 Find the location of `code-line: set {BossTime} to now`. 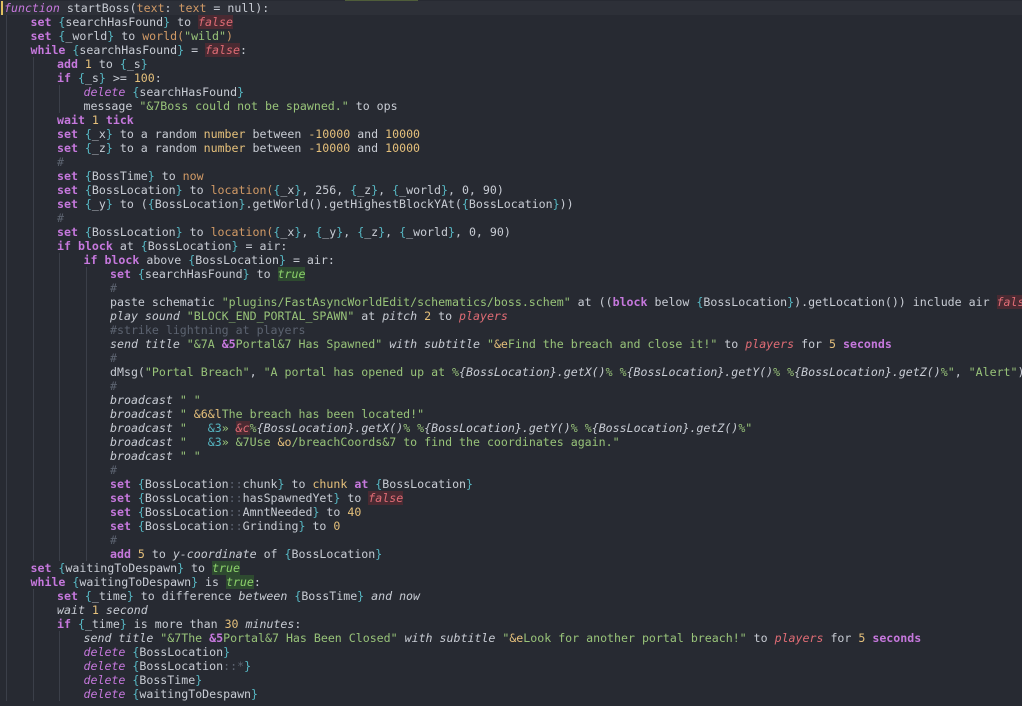

code-line: set {BossTime} to now is located at coordinates (511, 176).